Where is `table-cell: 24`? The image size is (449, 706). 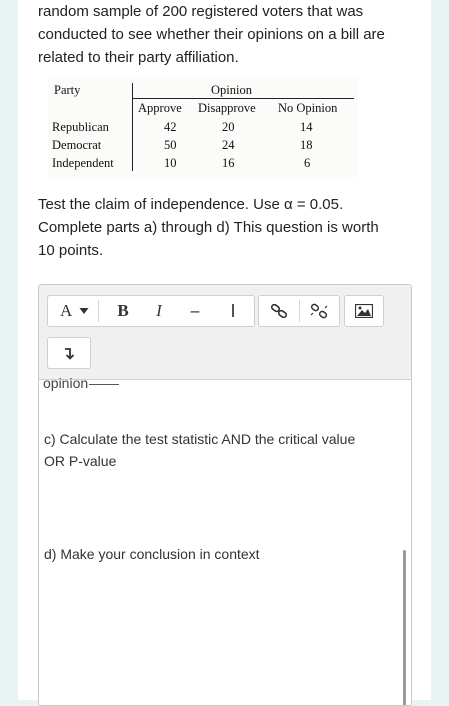
table-cell: 24 is located at coordinates (228, 145).